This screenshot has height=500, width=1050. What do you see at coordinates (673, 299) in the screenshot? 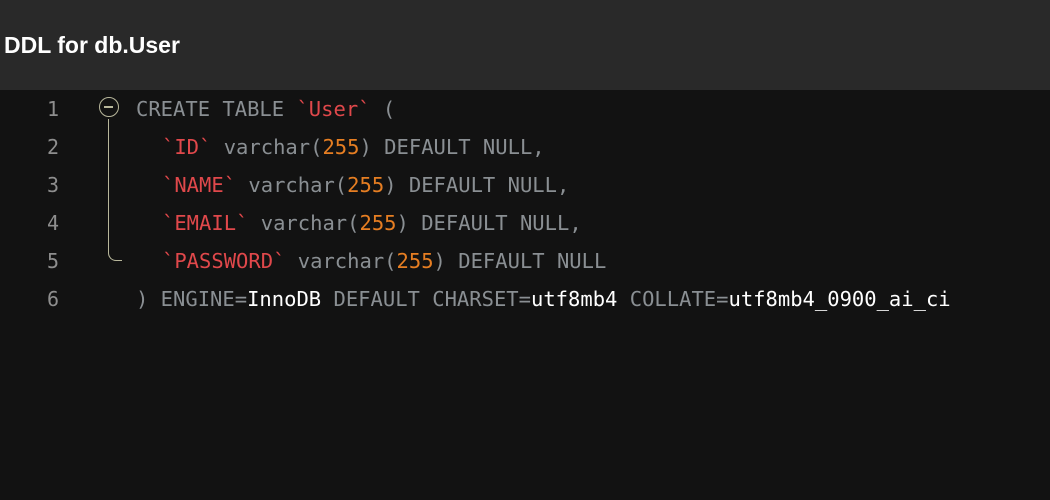
I see `code-token: COLLATE=` at bounding box center [673, 299].